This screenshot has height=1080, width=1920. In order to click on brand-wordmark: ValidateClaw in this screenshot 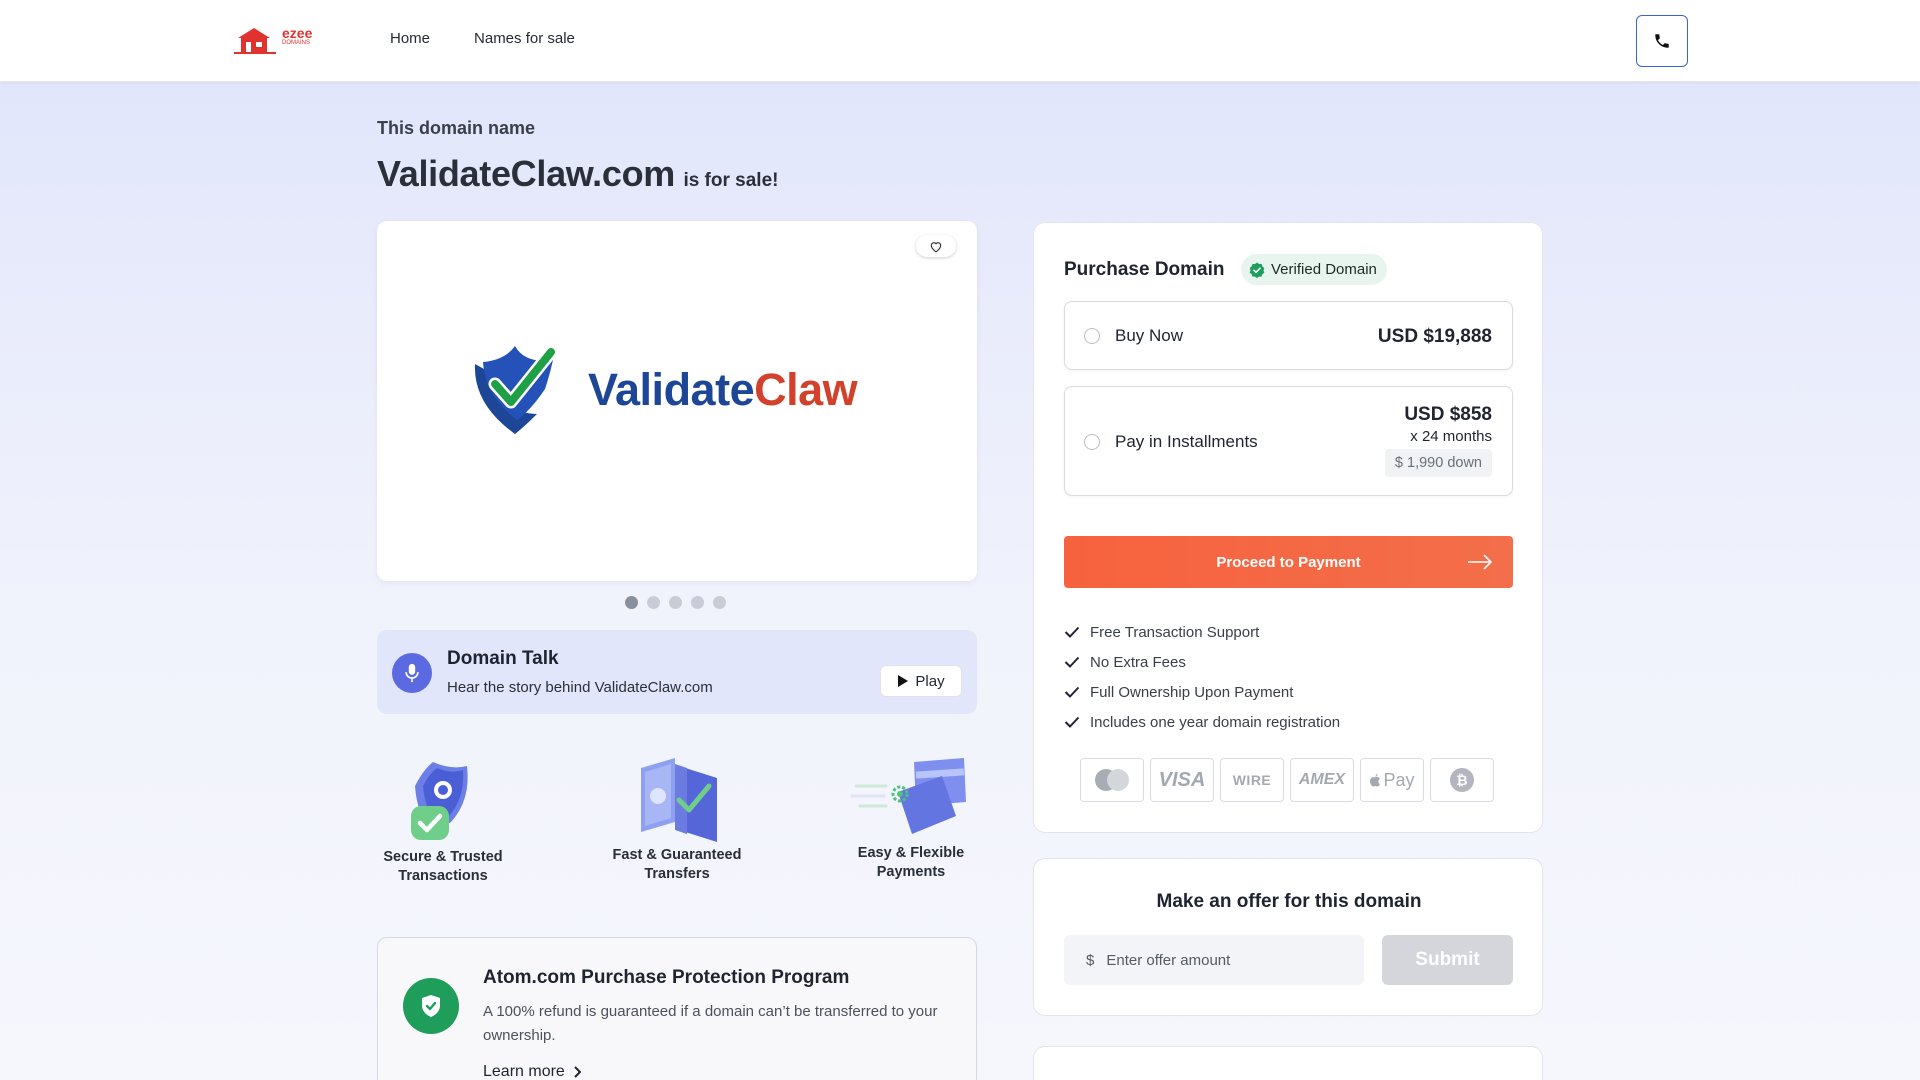, I will do `click(723, 390)`.